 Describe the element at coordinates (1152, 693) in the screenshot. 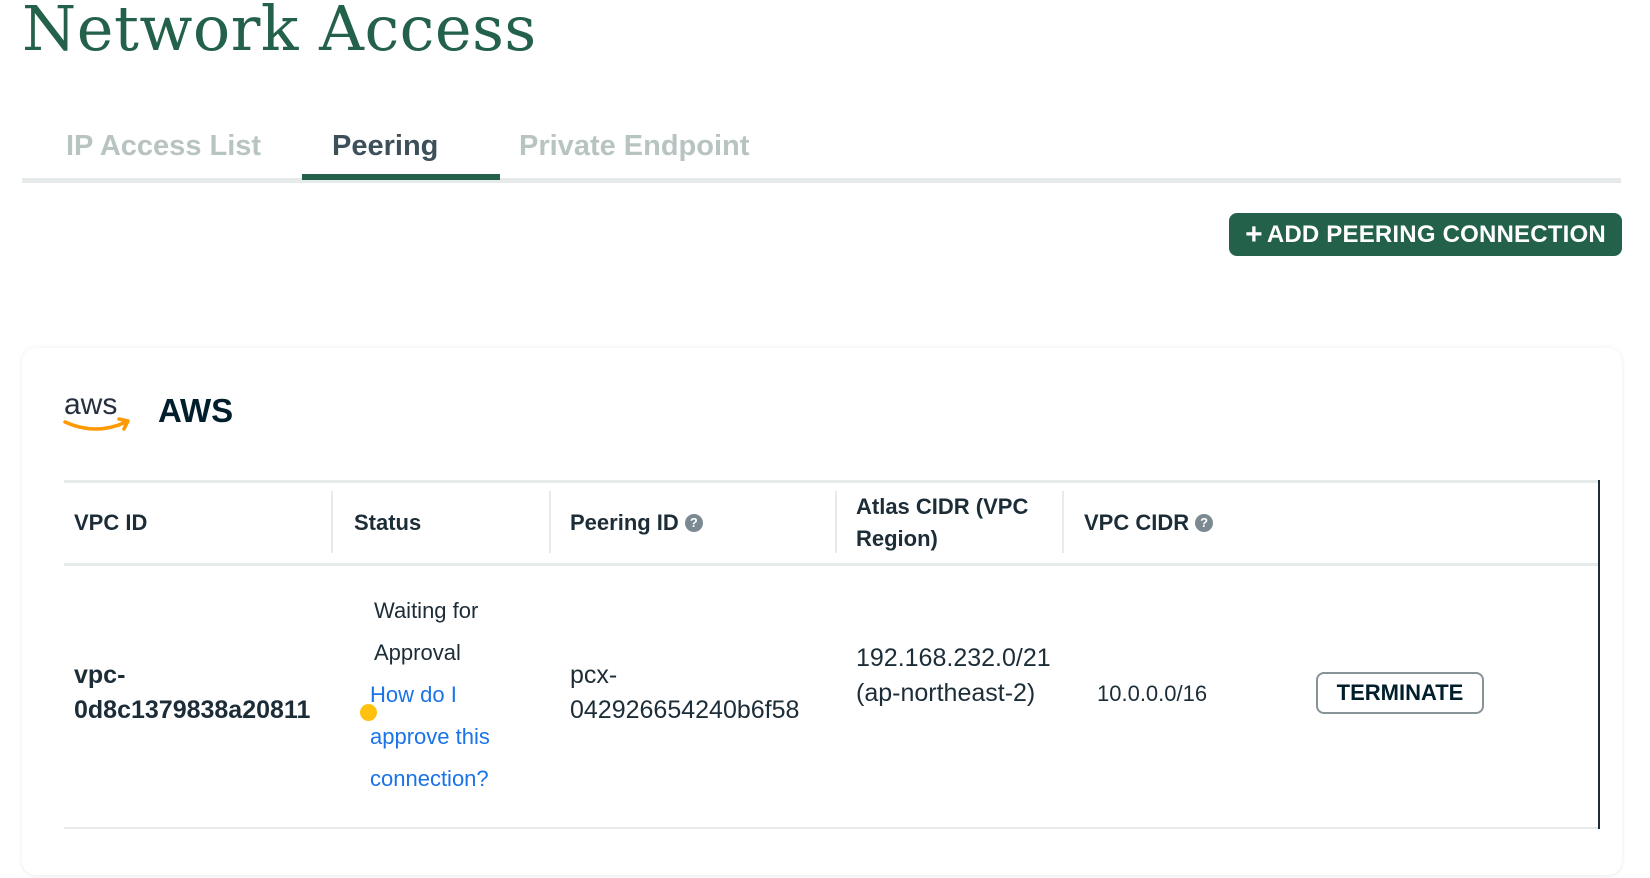

I see `vpc-cidr-value: 10.0.0.0/16` at that location.